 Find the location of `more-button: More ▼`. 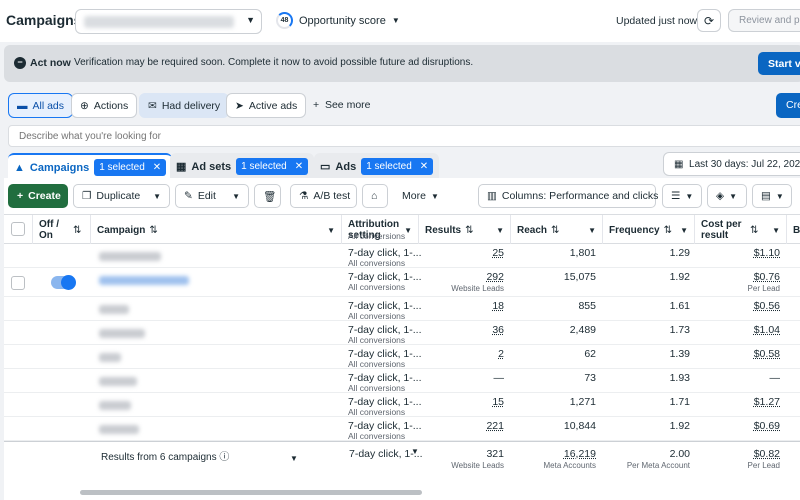

more-button: More ▼ is located at coordinates (421, 196).